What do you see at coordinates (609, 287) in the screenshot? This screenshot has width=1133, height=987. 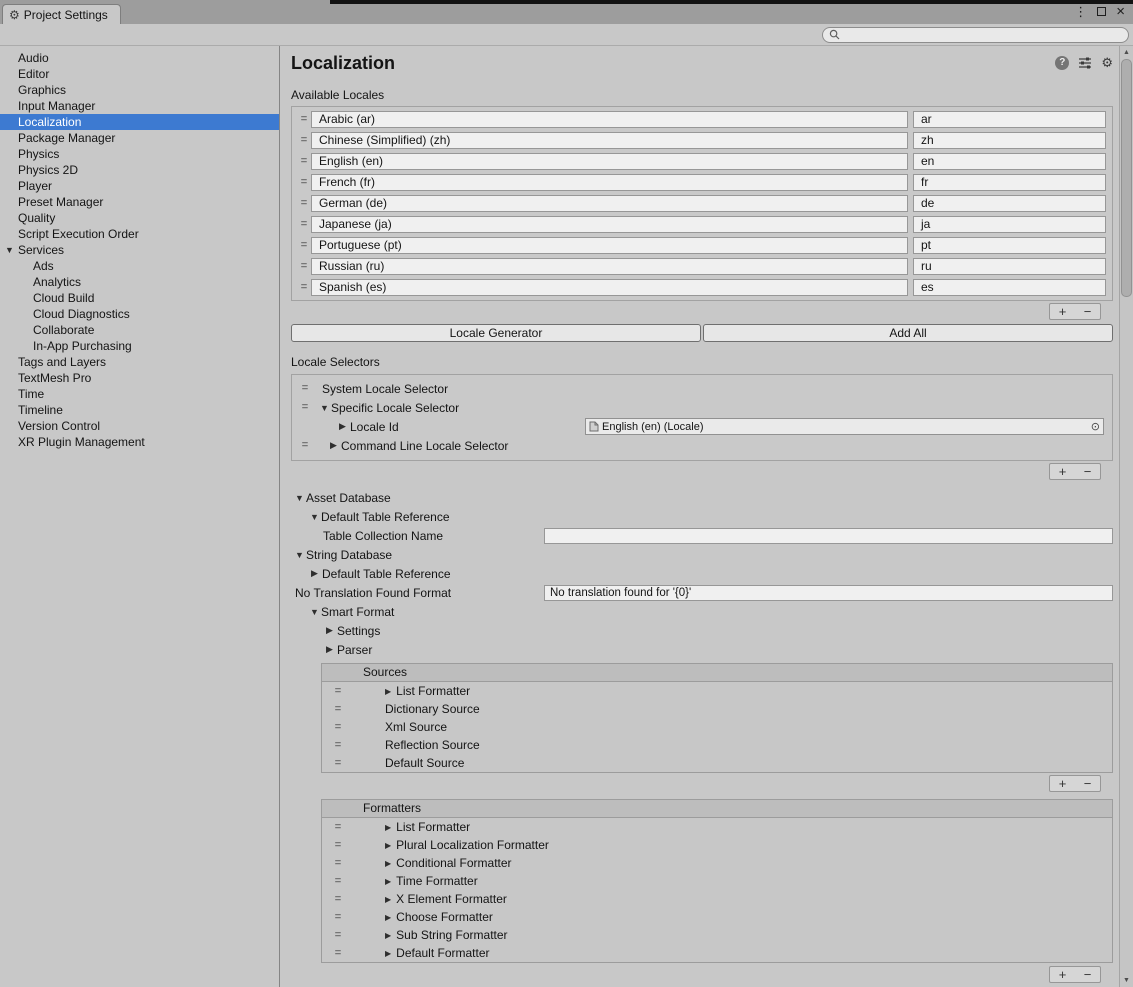 I see `locale-name-field: Spanish (es)` at bounding box center [609, 287].